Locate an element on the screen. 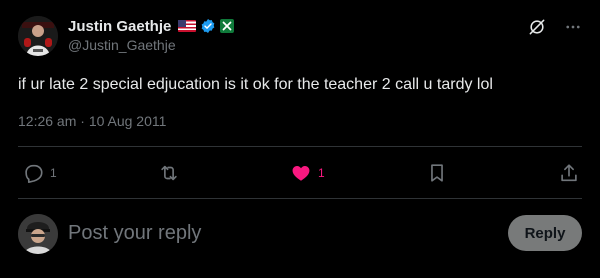 The width and height of the screenshot is (600, 278). user-avatar-icon is located at coordinates (38, 234).